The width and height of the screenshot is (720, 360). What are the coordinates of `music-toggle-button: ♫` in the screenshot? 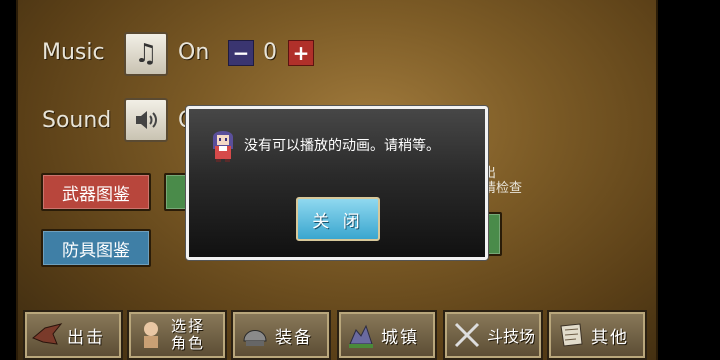 It's located at (146, 54).